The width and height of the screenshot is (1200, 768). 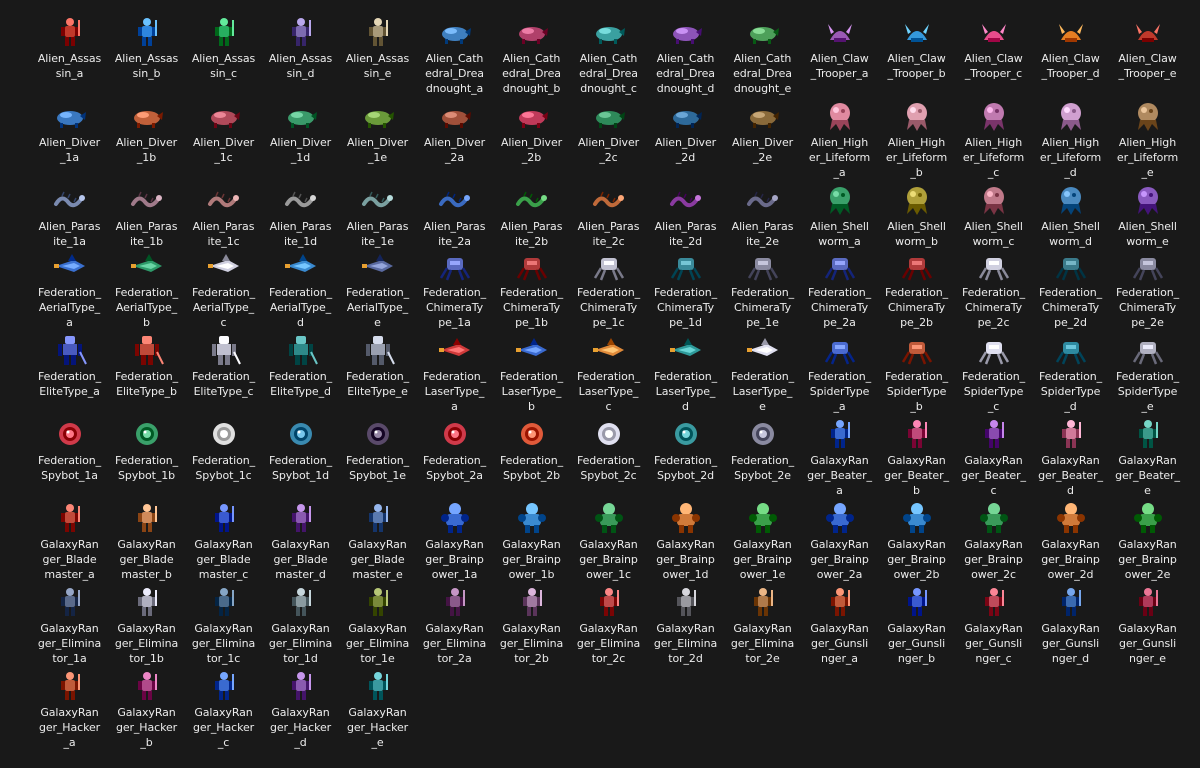 What do you see at coordinates (531, 458) in the screenshot?
I see `file-item: Federation_ Spybot_2b` at bounding box center [531, 458].